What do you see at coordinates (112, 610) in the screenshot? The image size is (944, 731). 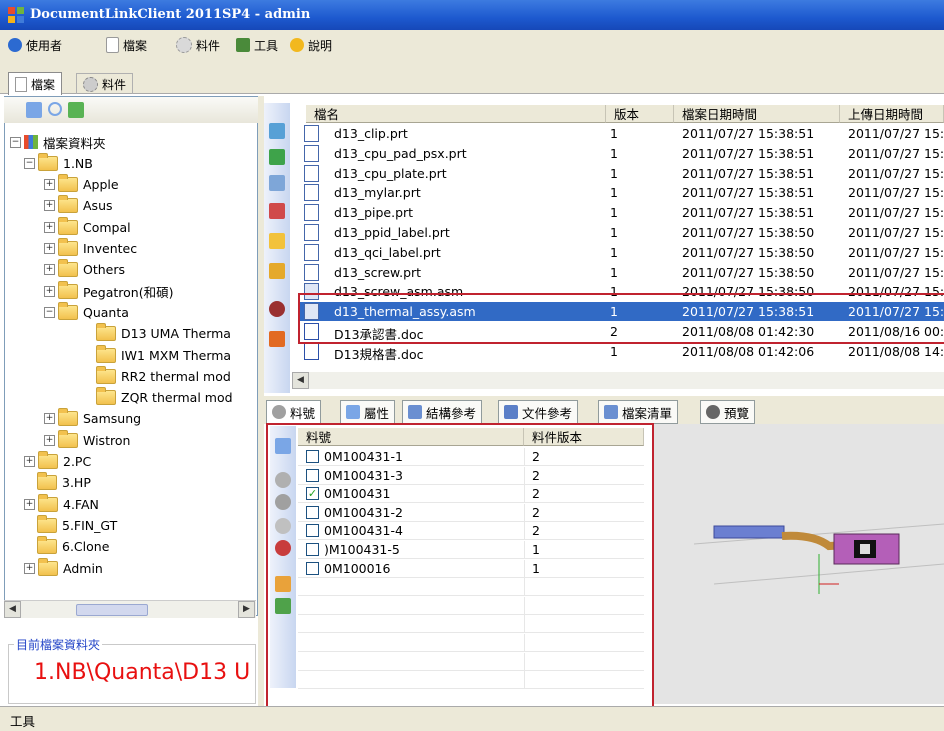 I see `scroll-thumb` at bounding box center [112, 610].